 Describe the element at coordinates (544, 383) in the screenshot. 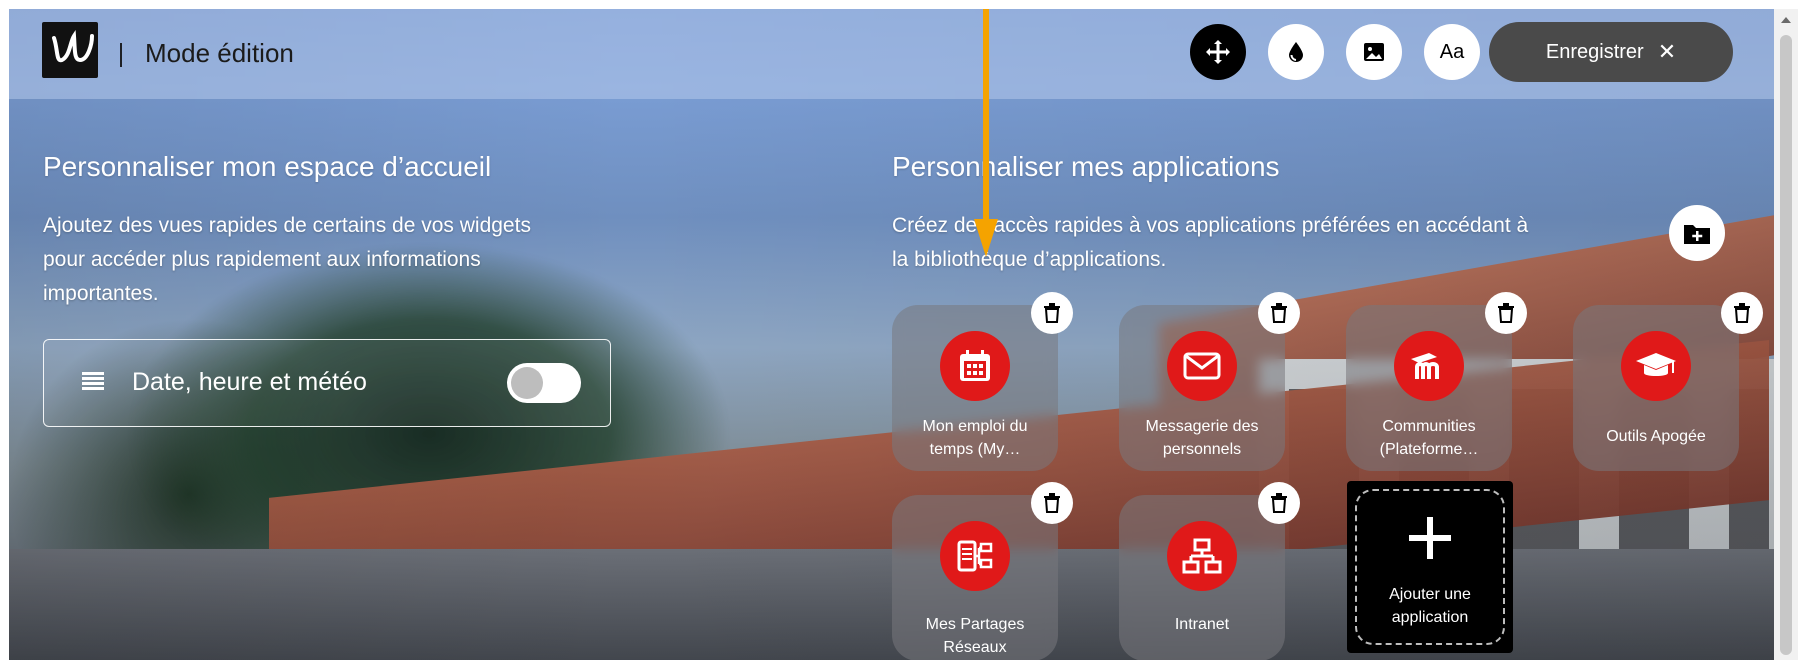

I see `widget-toggle` at that location.